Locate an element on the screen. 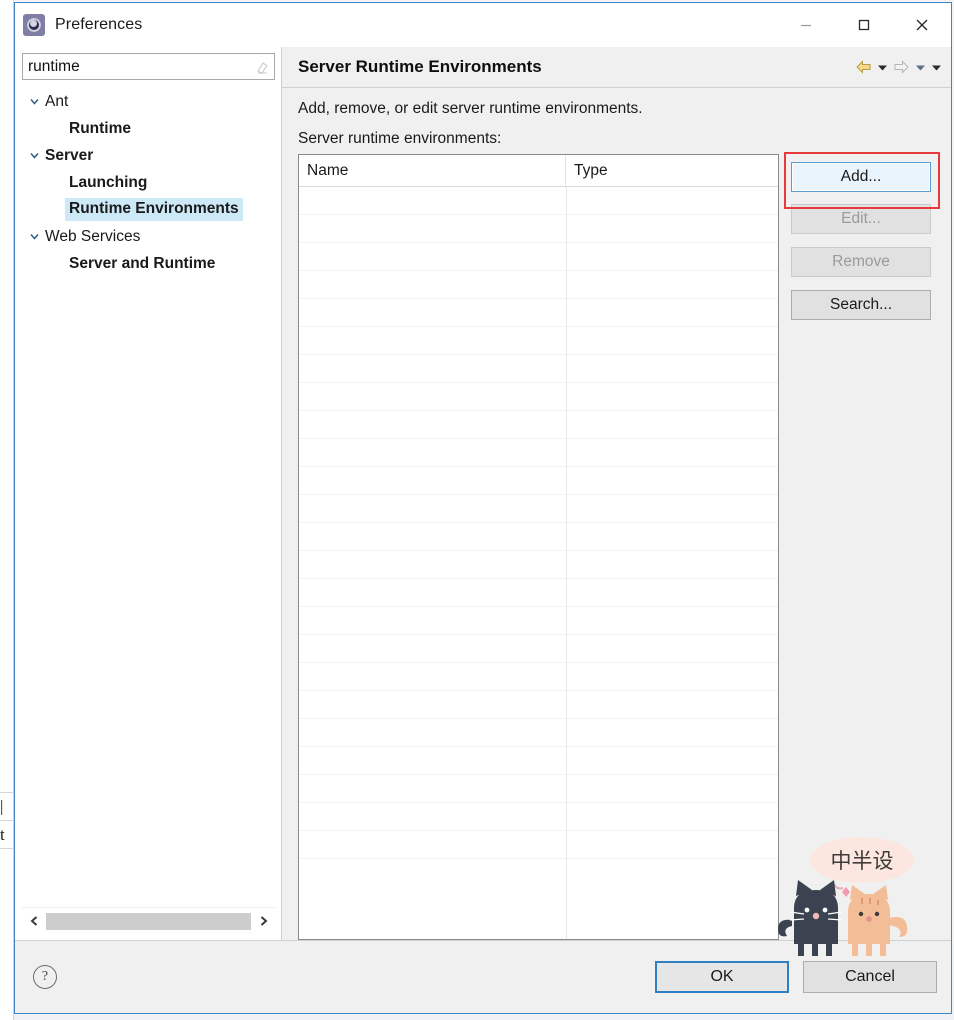 The image size is (954, 1020). tree-item-label: Web Services is located at coordinates (93, 236).